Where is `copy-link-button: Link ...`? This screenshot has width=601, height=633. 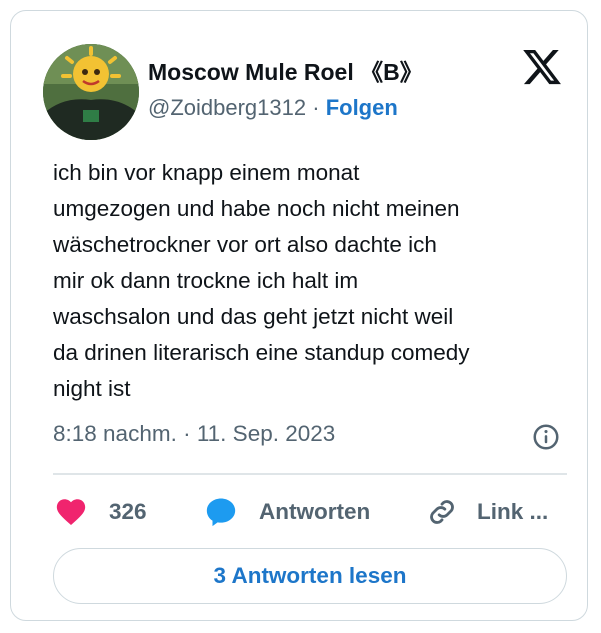 copy-link-button: Link ... is located at coordinates (486, 512).